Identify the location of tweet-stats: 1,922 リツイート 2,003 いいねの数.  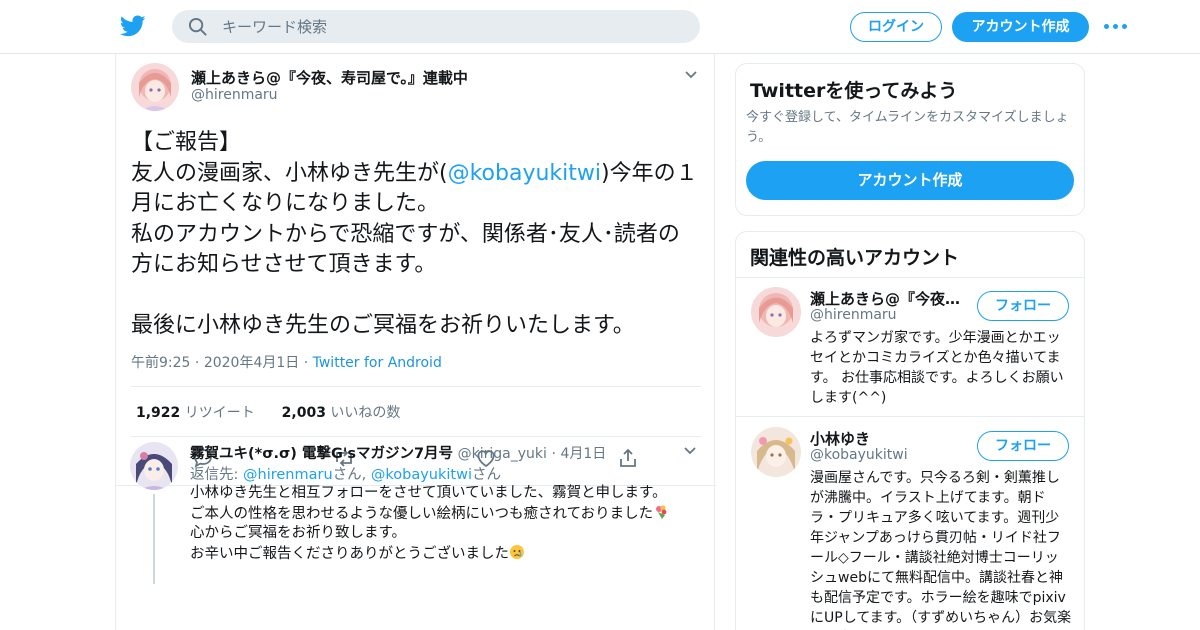
(268, 412).